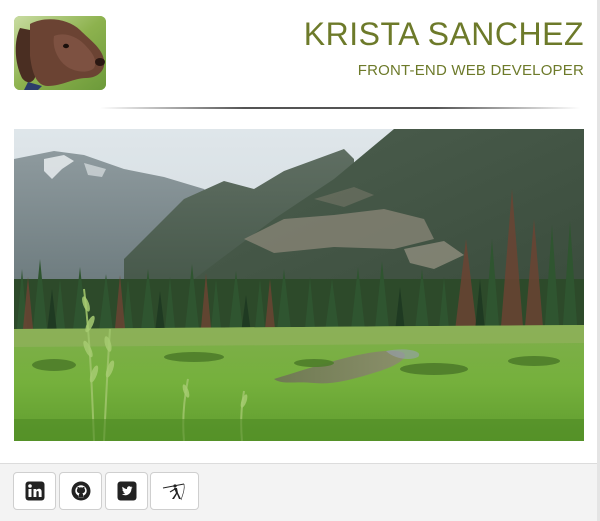 The image size is (600, 521). Describe the element at coordinates (298, 492) in the screenshot. I see `social-footer` at that location.